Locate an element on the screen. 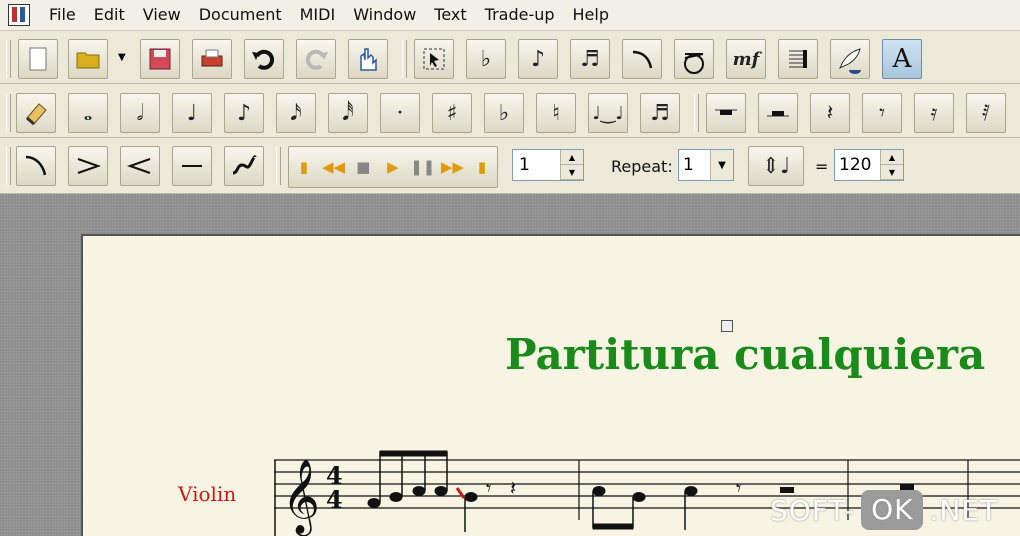 The height and width of the screenshot is (536, 1020). thirty-second-note-button: 𝅘𝅥𝅰 is located at coordinates (348, 113).